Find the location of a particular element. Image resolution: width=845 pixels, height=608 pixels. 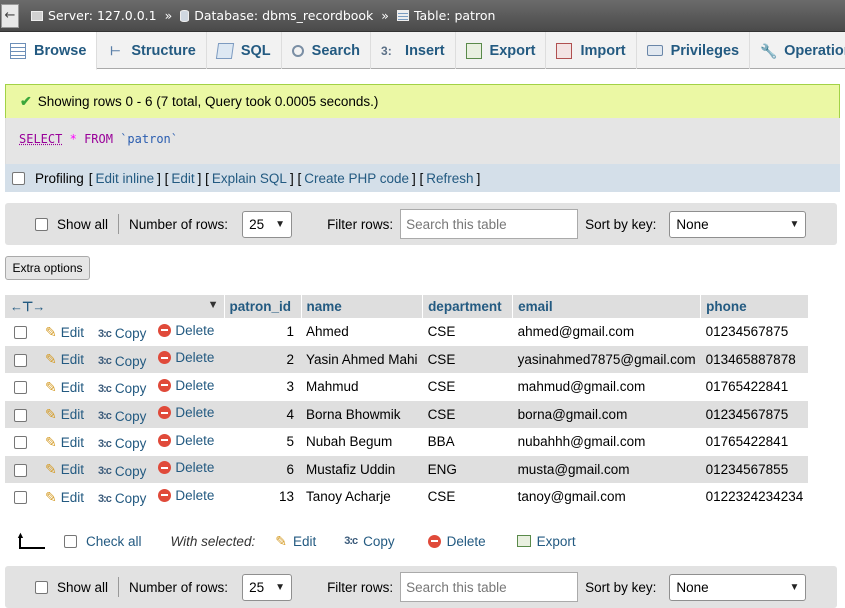

breadcrumb-database: Database: dbms_recordbook is located at coordinates (276, 15).